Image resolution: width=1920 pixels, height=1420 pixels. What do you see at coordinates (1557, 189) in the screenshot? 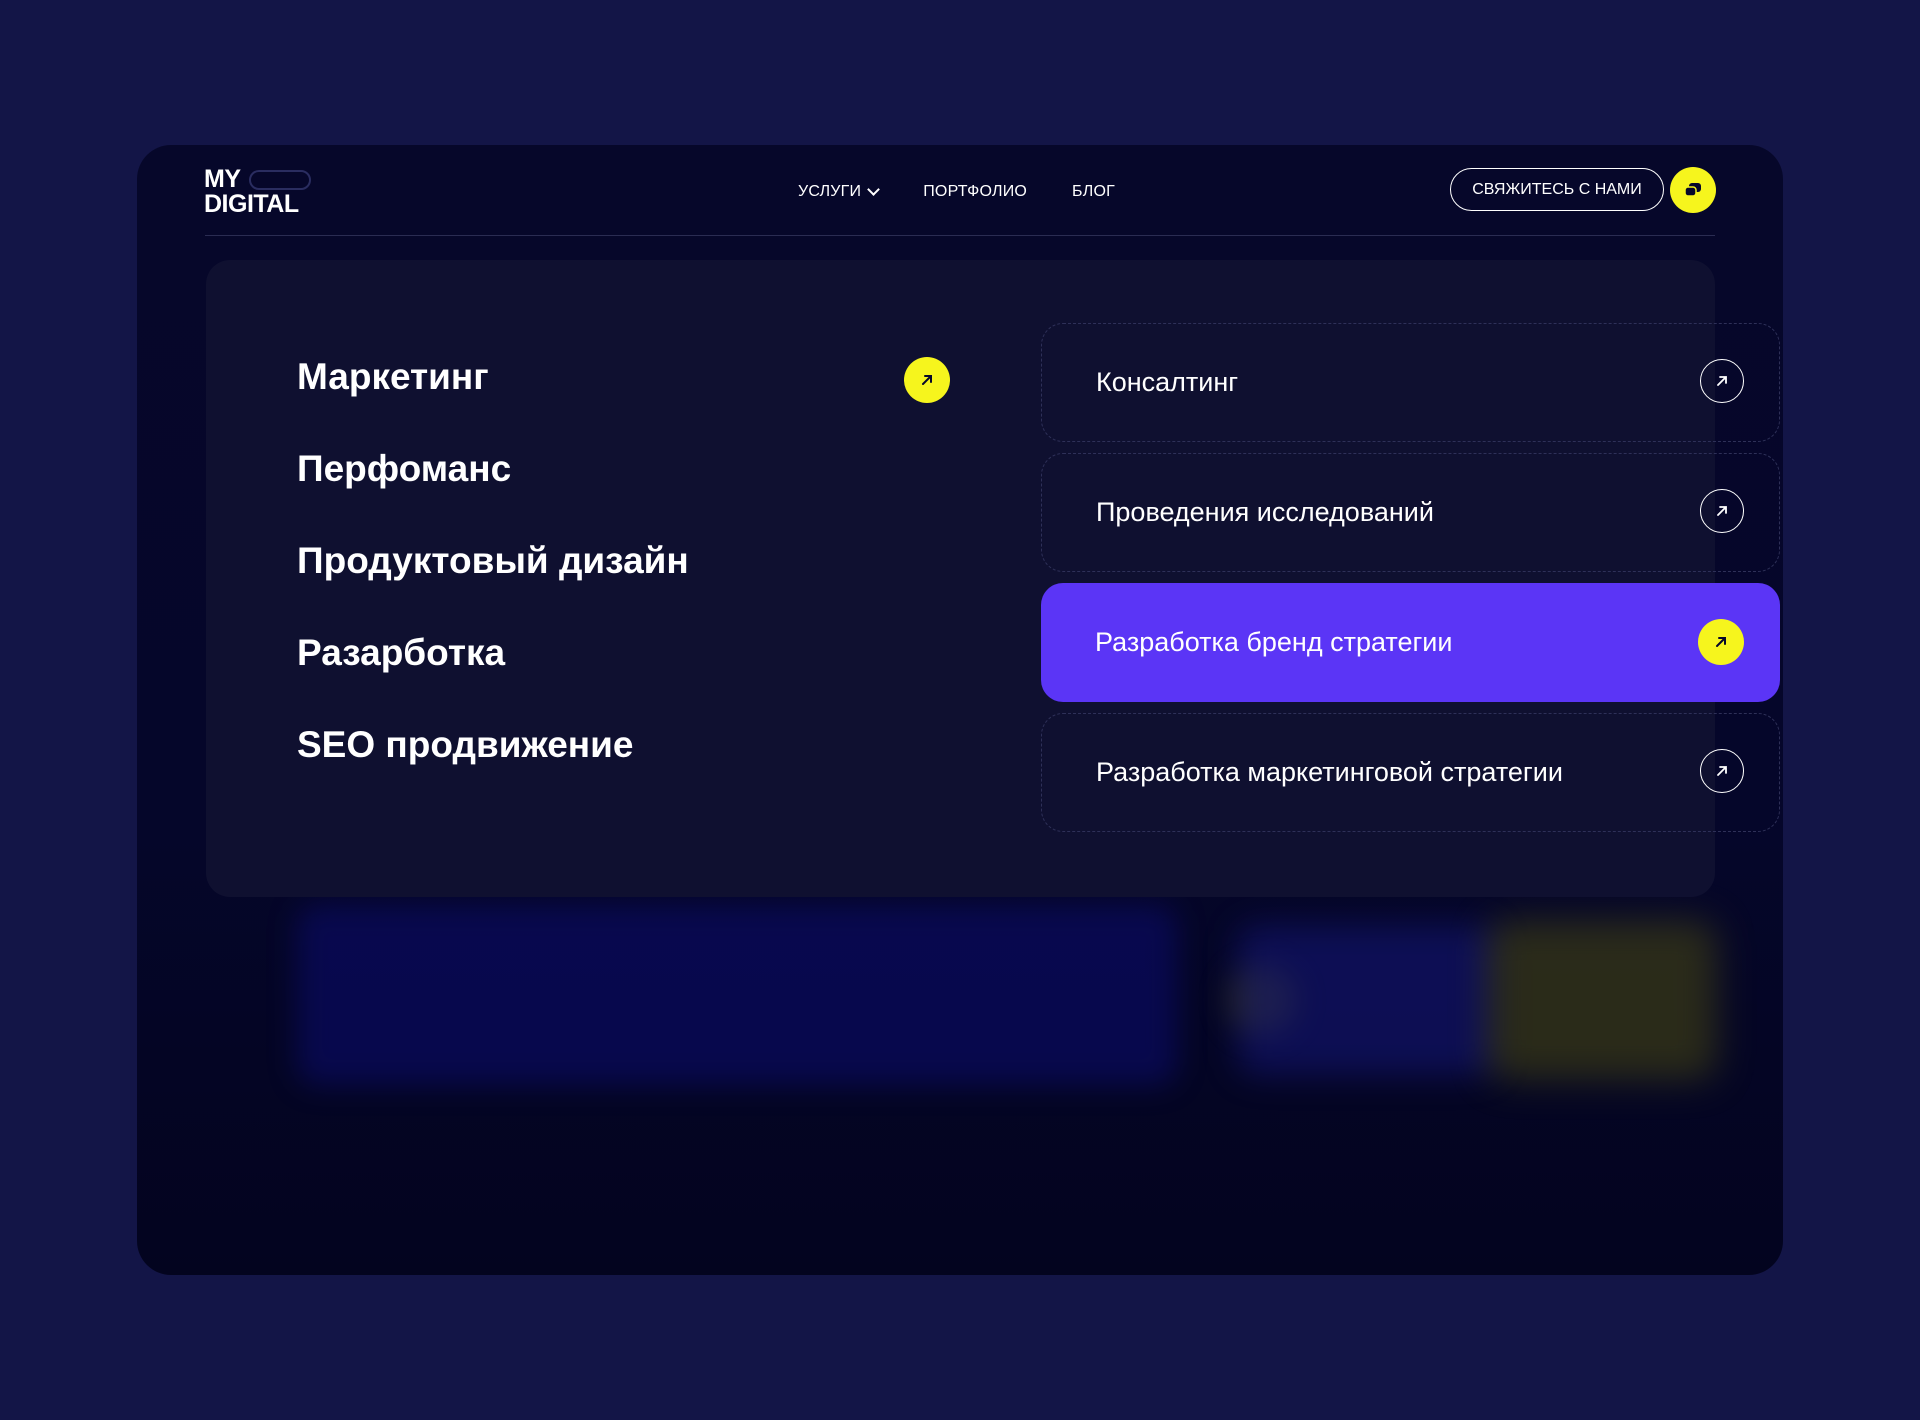
I see `contact-button: СВЯЖИТЕСЬ С НАМИ` at bounding box center [1557, 189].